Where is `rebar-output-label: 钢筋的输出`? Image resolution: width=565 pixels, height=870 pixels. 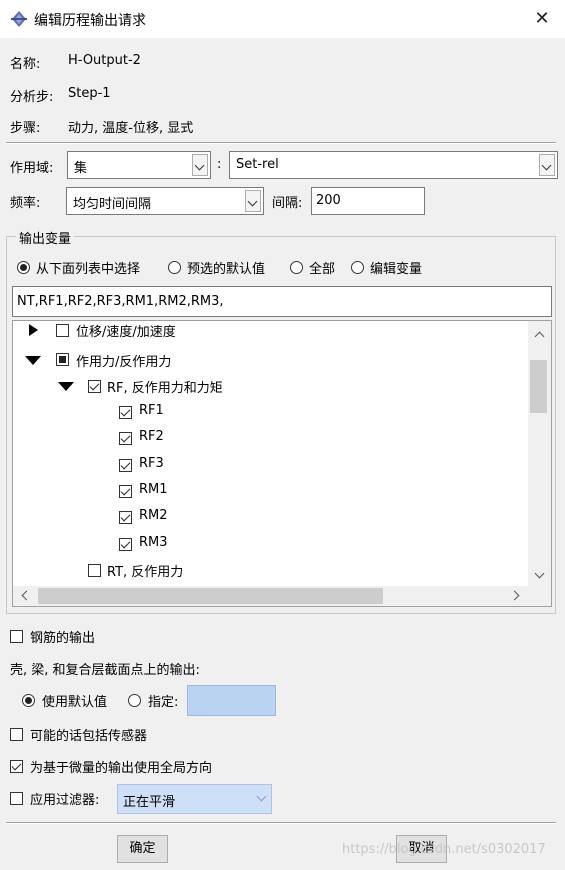
rebar-output-label: 钢筋的输出 is located at coordinates (62, 636).